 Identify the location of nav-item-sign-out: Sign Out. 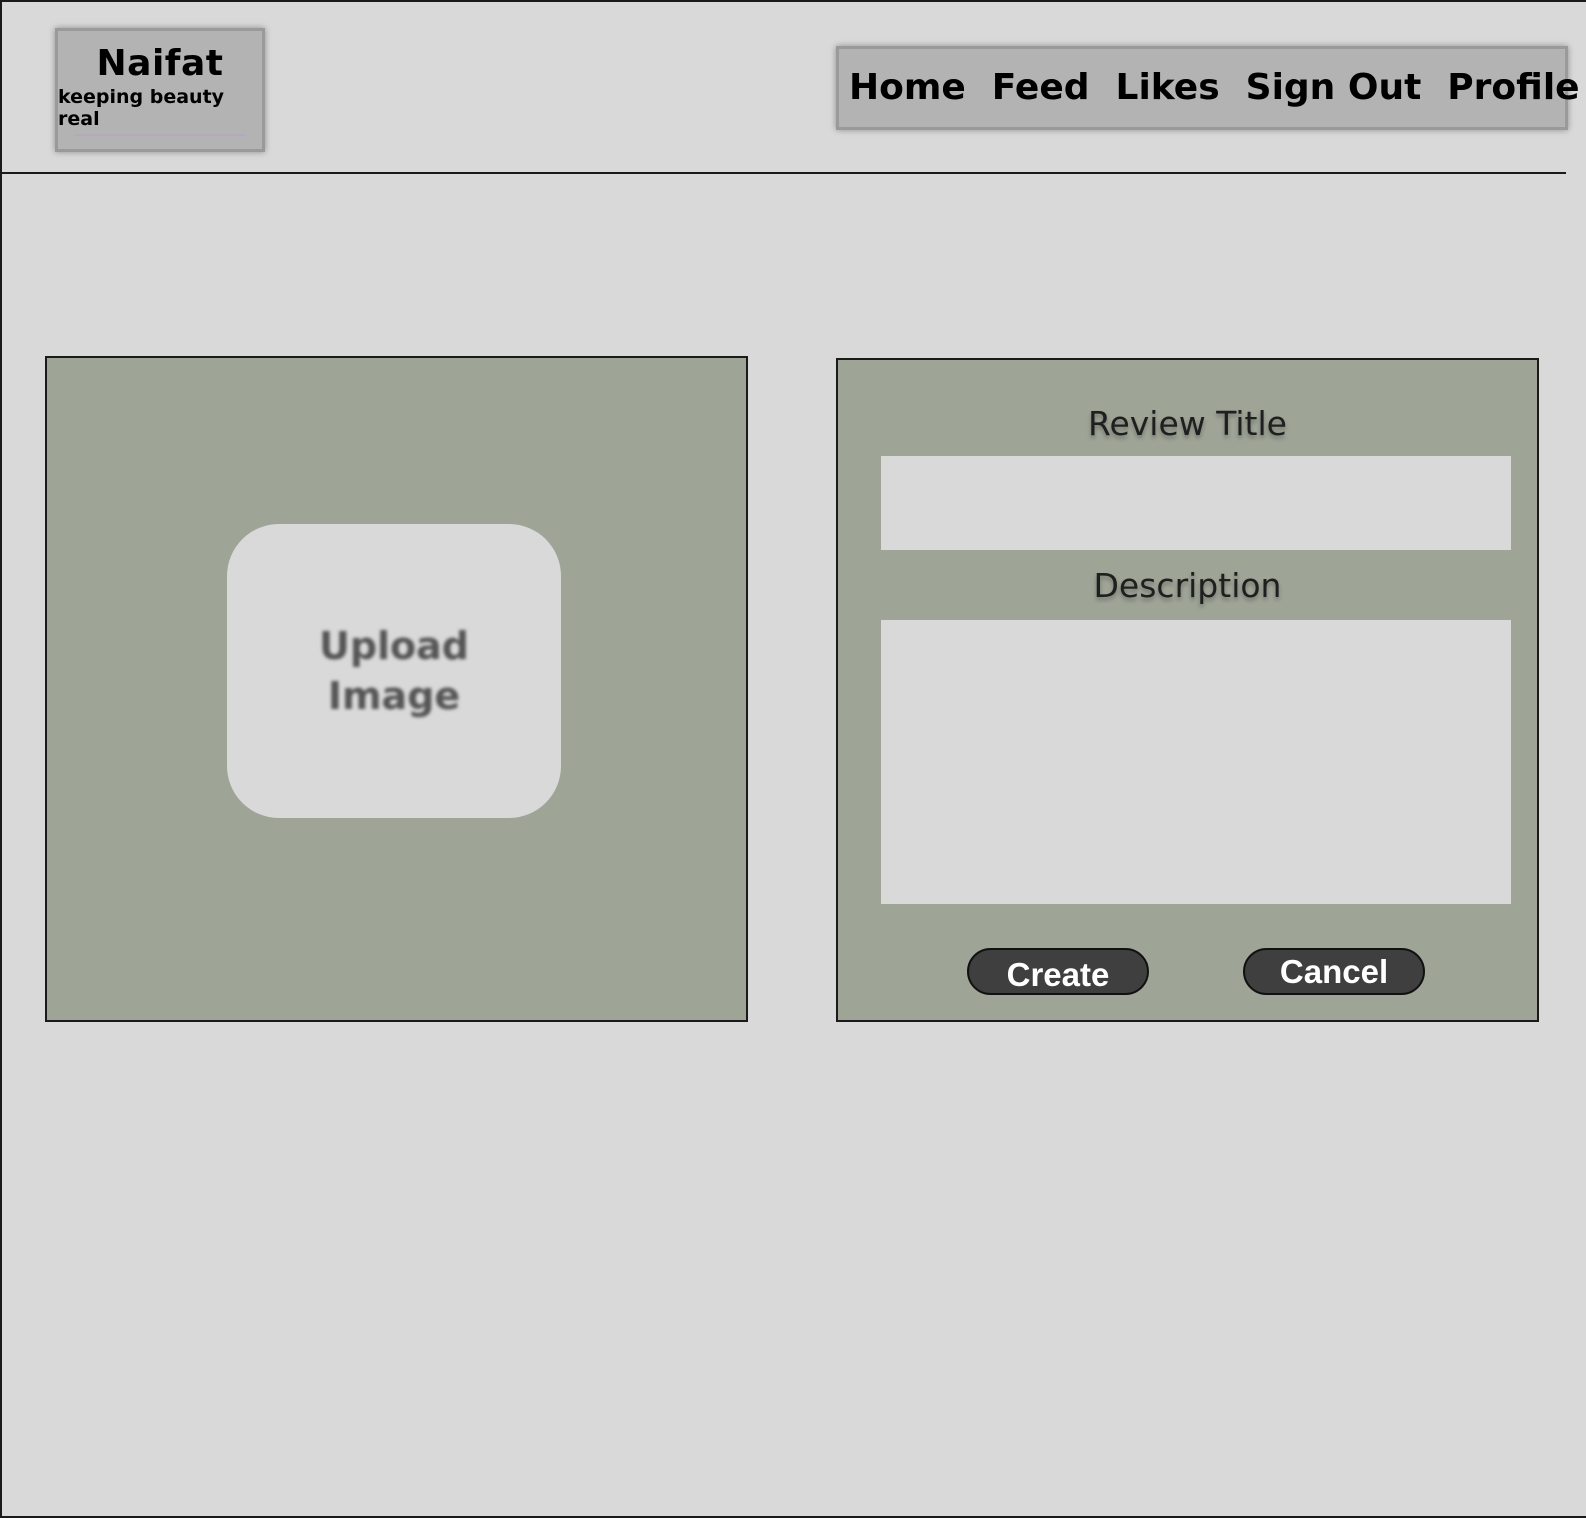
(1334, 88).